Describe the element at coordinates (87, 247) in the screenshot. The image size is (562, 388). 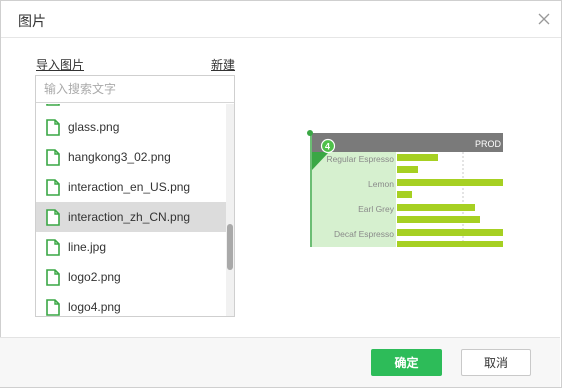
I see `file-name: line.jpg` at that location.